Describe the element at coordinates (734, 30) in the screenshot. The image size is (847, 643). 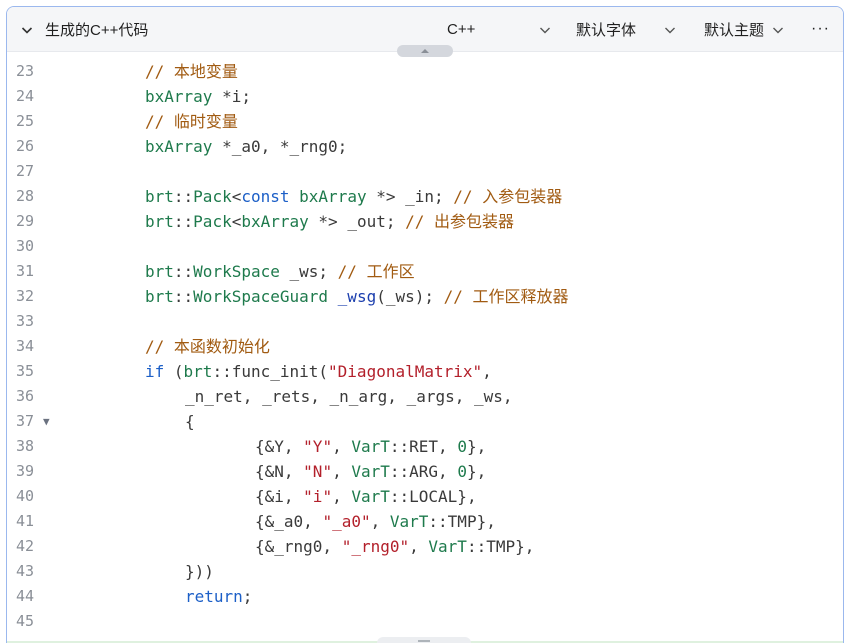
I see `theme-value: 默认主题` at that location.